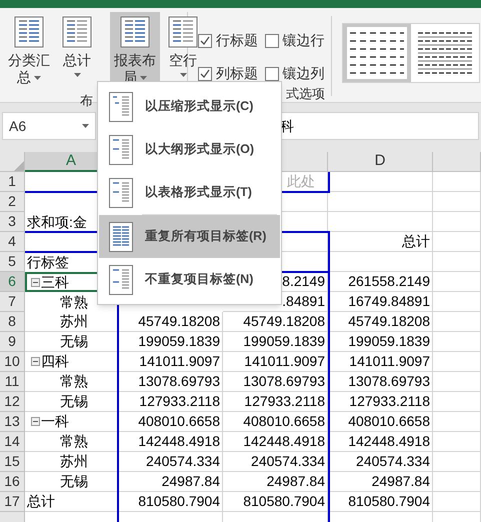 The width and height of the screenshot is (481, 522). Describe the element at coordinates (55, 361) in the screenshot. I see `cell-text: 四科` at that location.